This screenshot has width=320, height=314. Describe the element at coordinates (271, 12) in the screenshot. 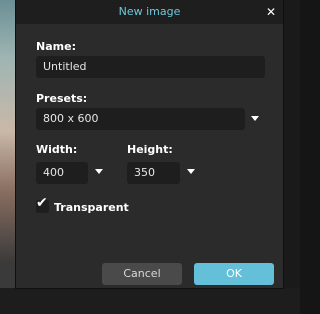

I see `close-icon: ✕` at that location.